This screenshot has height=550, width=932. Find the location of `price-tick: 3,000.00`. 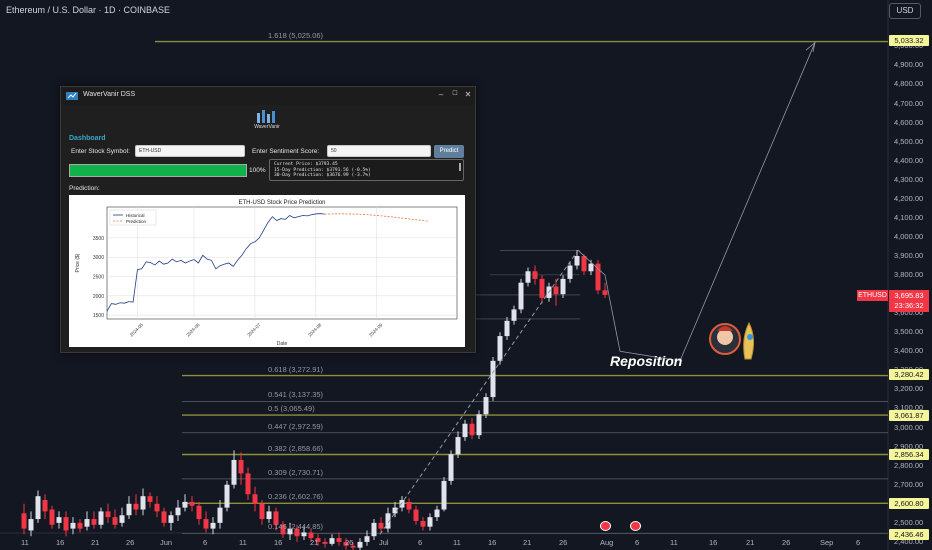

price-tick: 3,000.00 is located at coordinates (909, 427).